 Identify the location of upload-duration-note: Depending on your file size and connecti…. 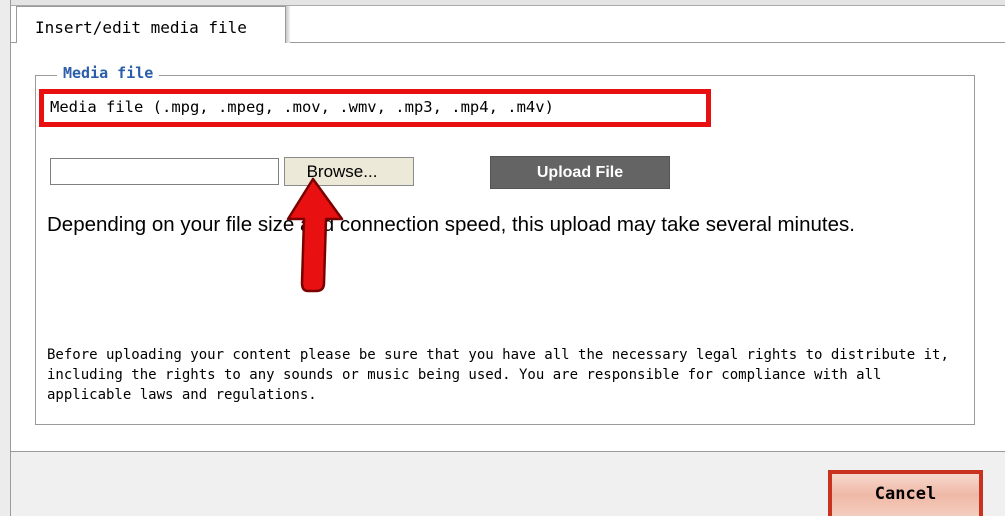
(451, 224).